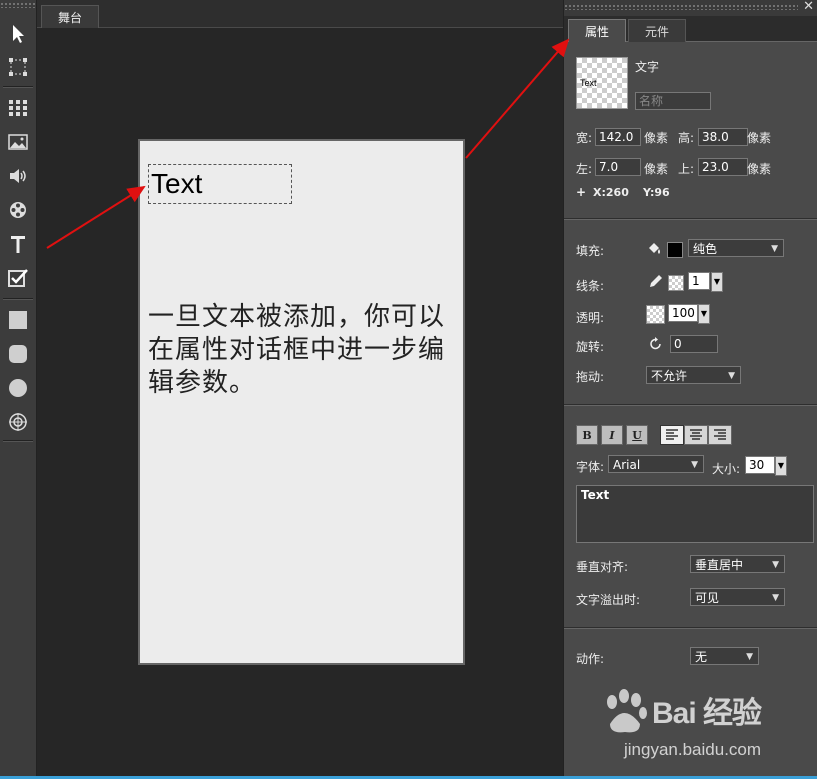 The height and width of the screenshot is (779, 817). I want to click on width-unit: 像素, so click(656, 138).